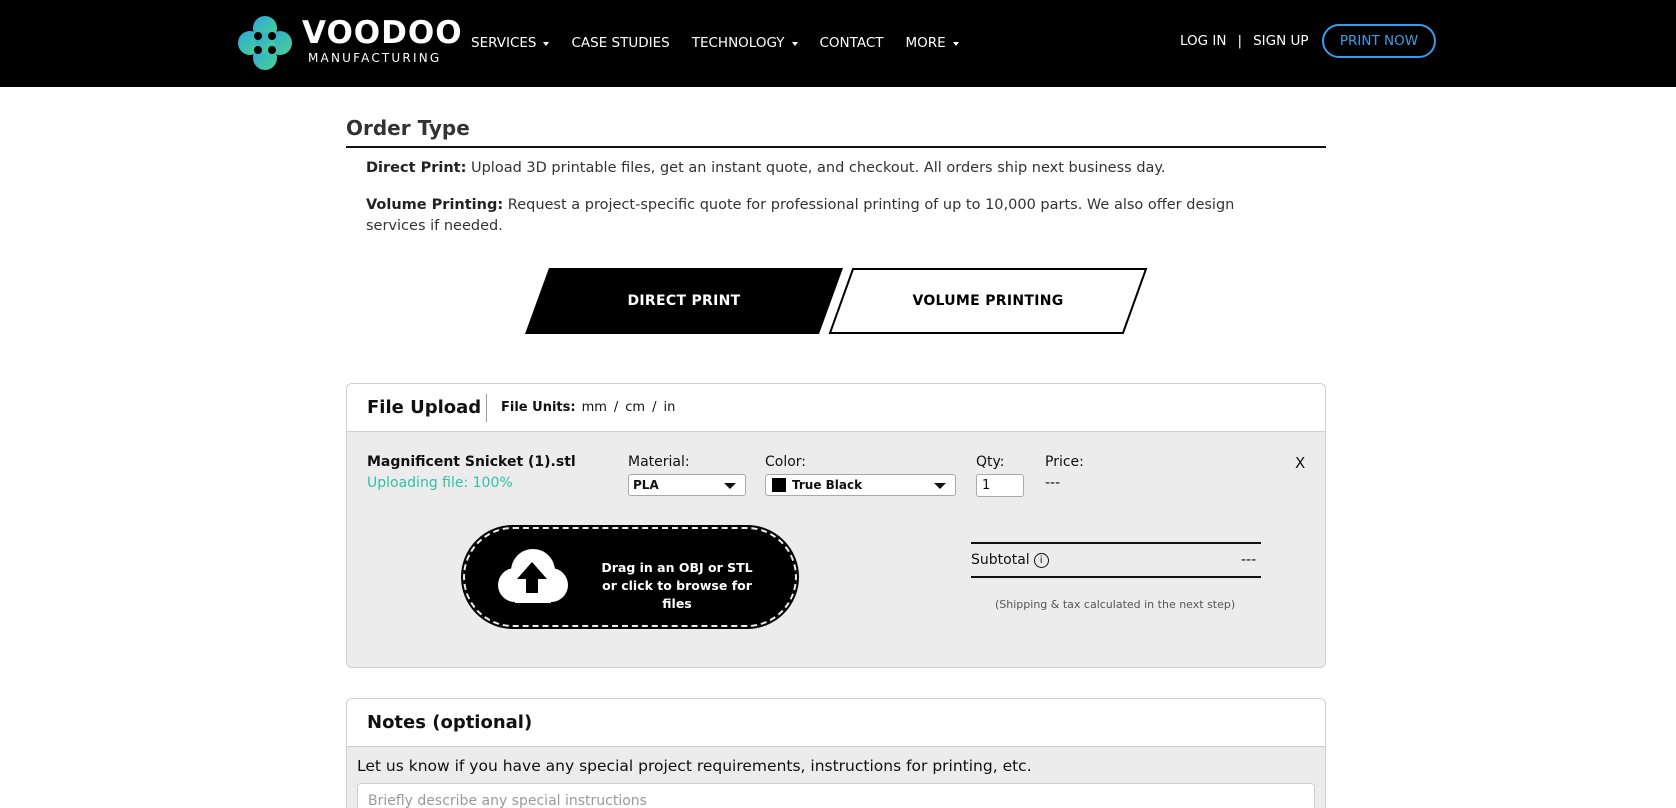 The height and width of the screenshot is (808, 1676). What do you see at coordinates (504, 43) in the screenshot?
I see `nav-label: SERVICES` at bounding box center [504, 43].